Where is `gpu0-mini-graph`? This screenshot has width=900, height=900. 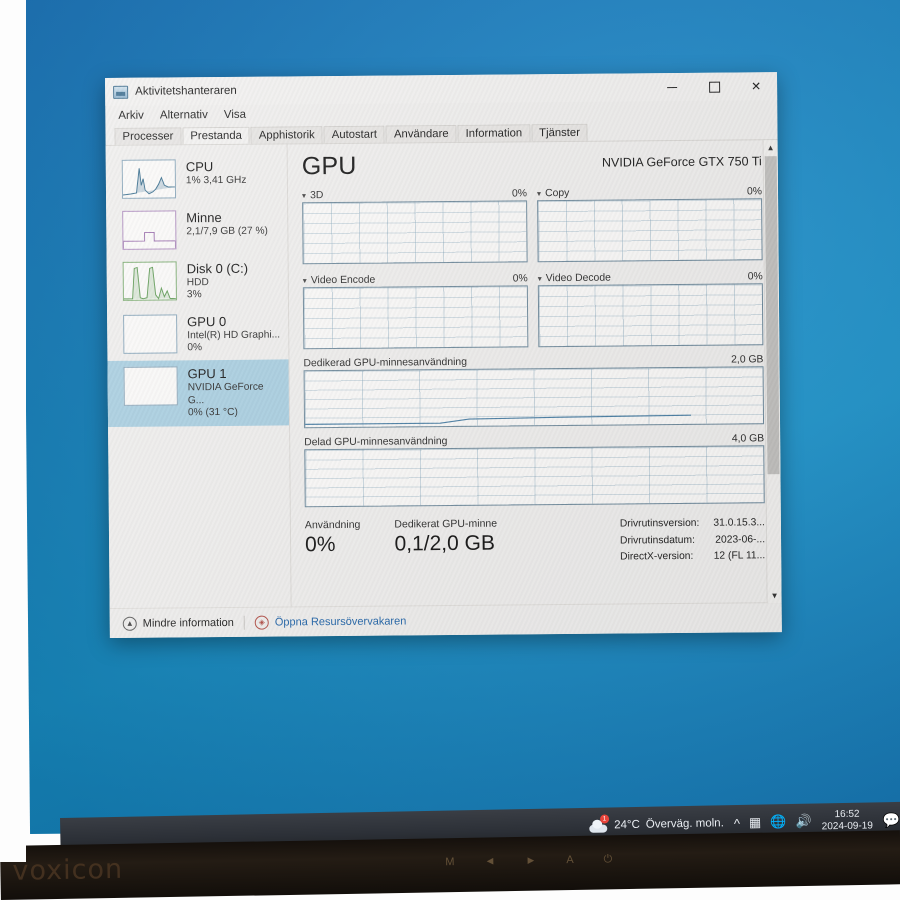 gpu0-mini-graph is located at coordinates (150, 334).